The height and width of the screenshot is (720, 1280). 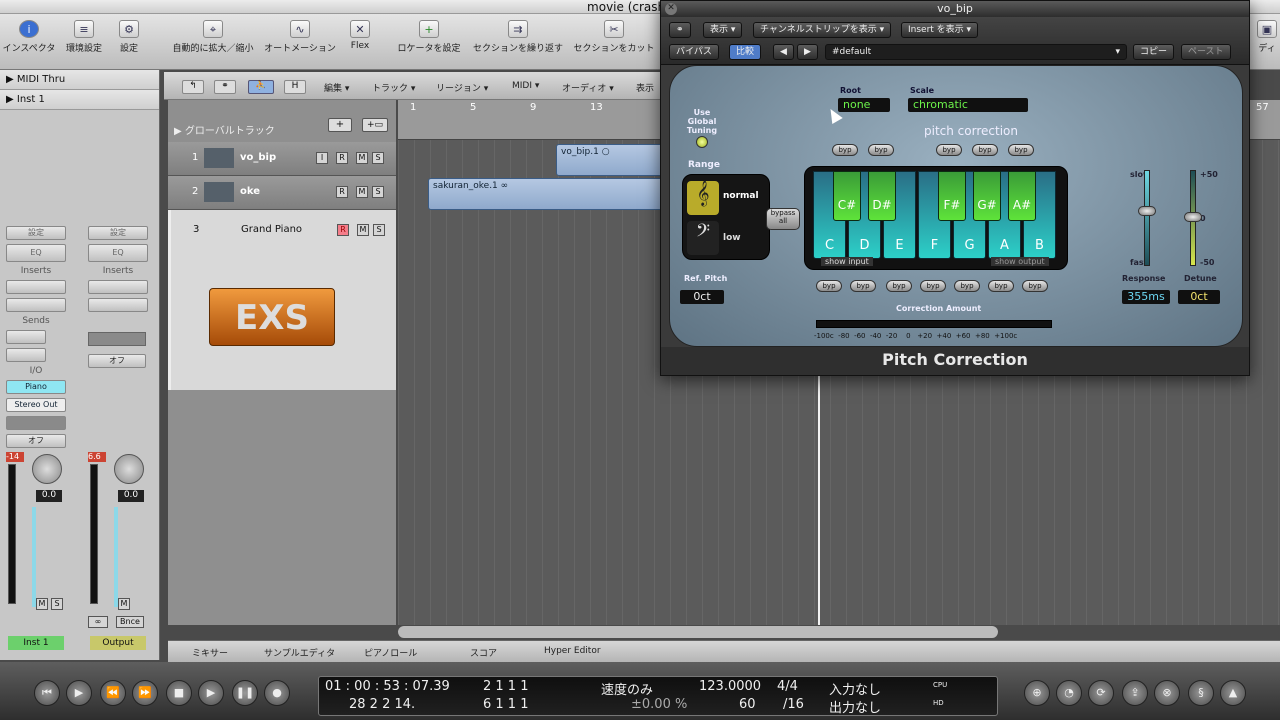 I want to click on key-c-sharp: C#, so click(x=847, y=196).